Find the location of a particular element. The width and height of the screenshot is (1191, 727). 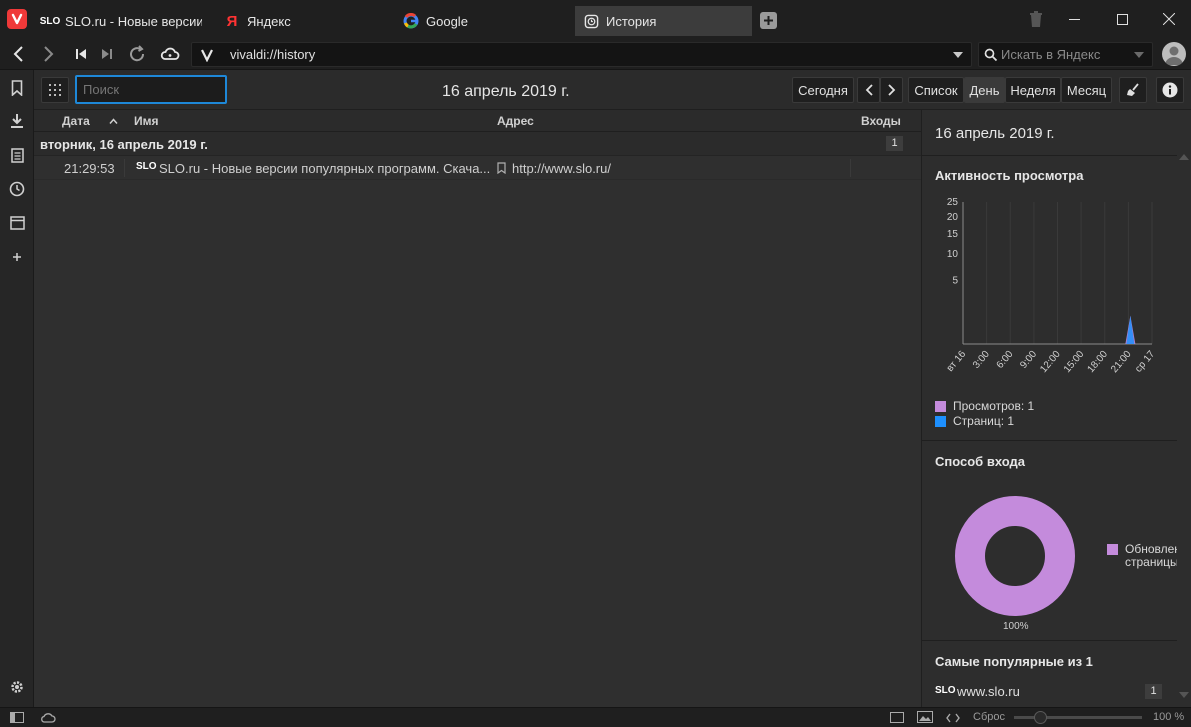

turbo-button is located at coordinates (170, 54).